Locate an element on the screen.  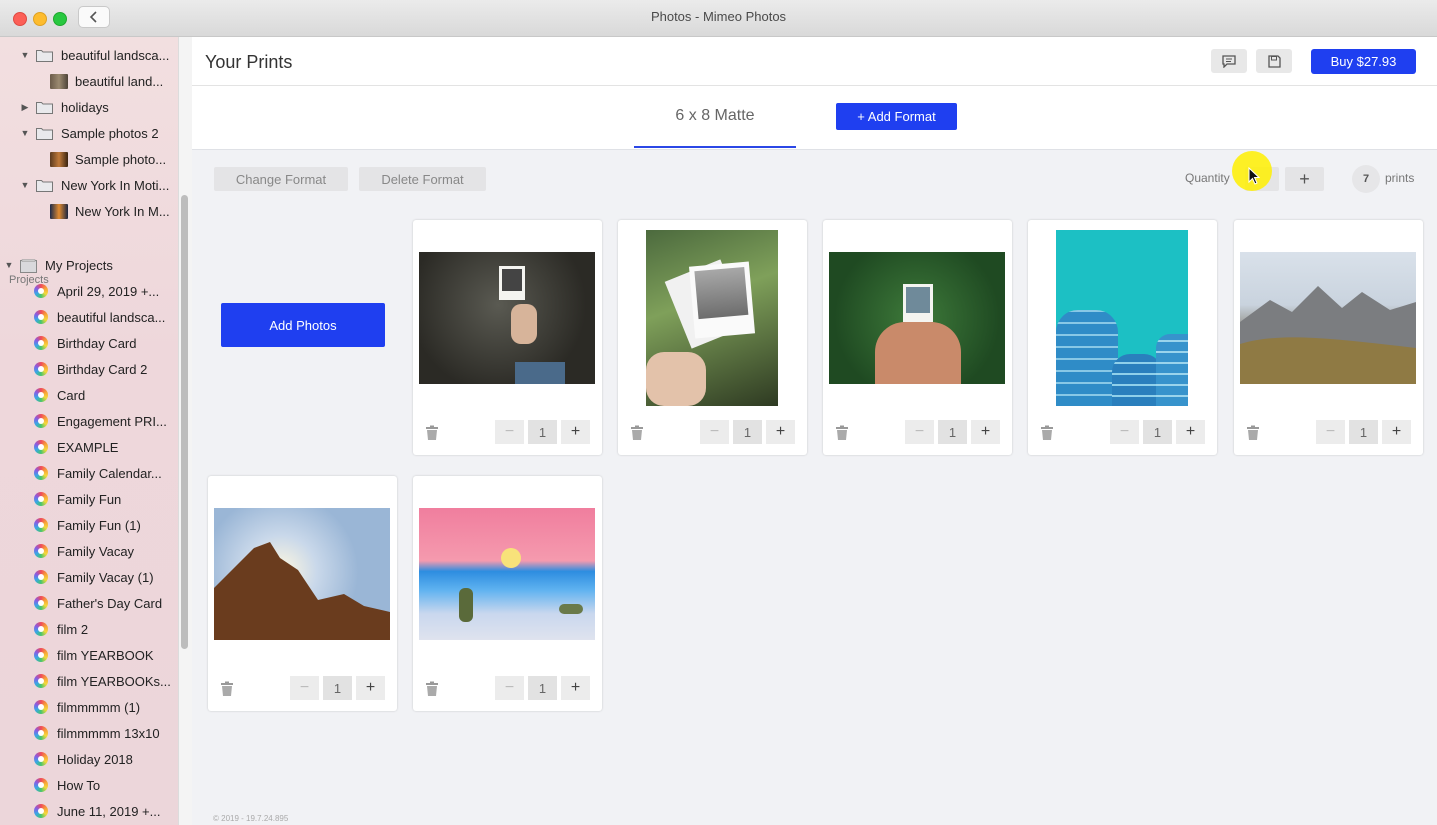
chat-bubble-icon is located at coordinates (1229, 61).